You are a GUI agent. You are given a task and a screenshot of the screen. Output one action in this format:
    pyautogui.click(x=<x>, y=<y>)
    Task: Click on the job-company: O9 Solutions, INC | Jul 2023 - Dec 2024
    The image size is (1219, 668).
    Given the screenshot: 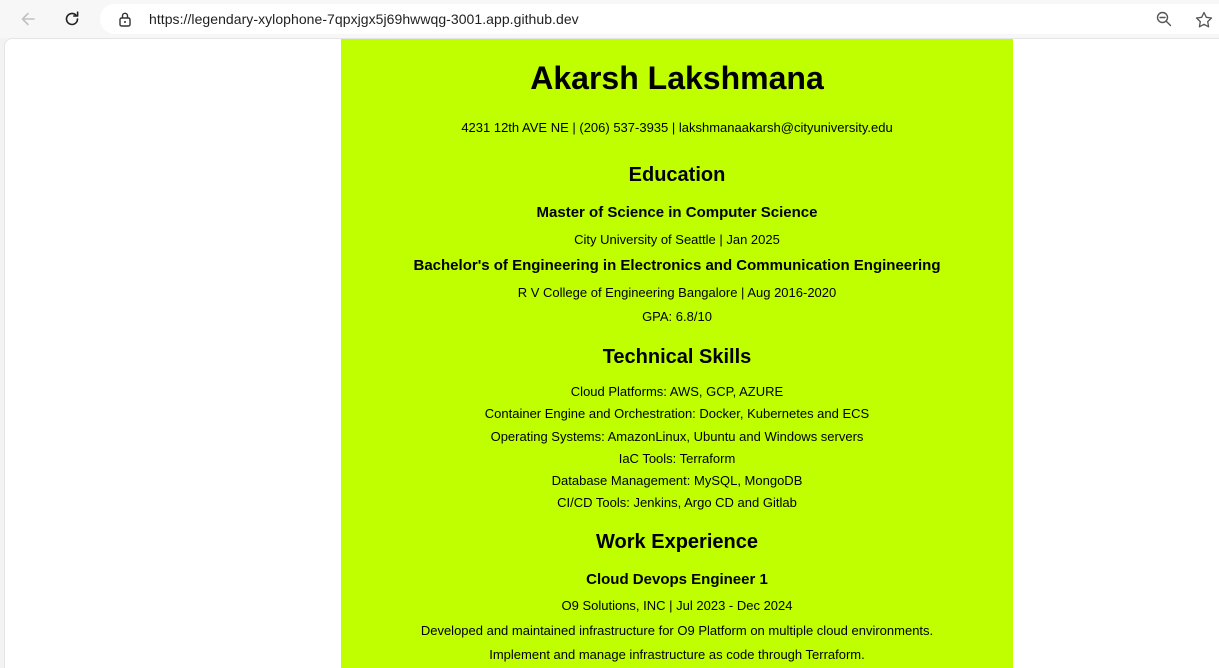 What is the action you would take?
    pyautogui.click(x=677, y=605)
    